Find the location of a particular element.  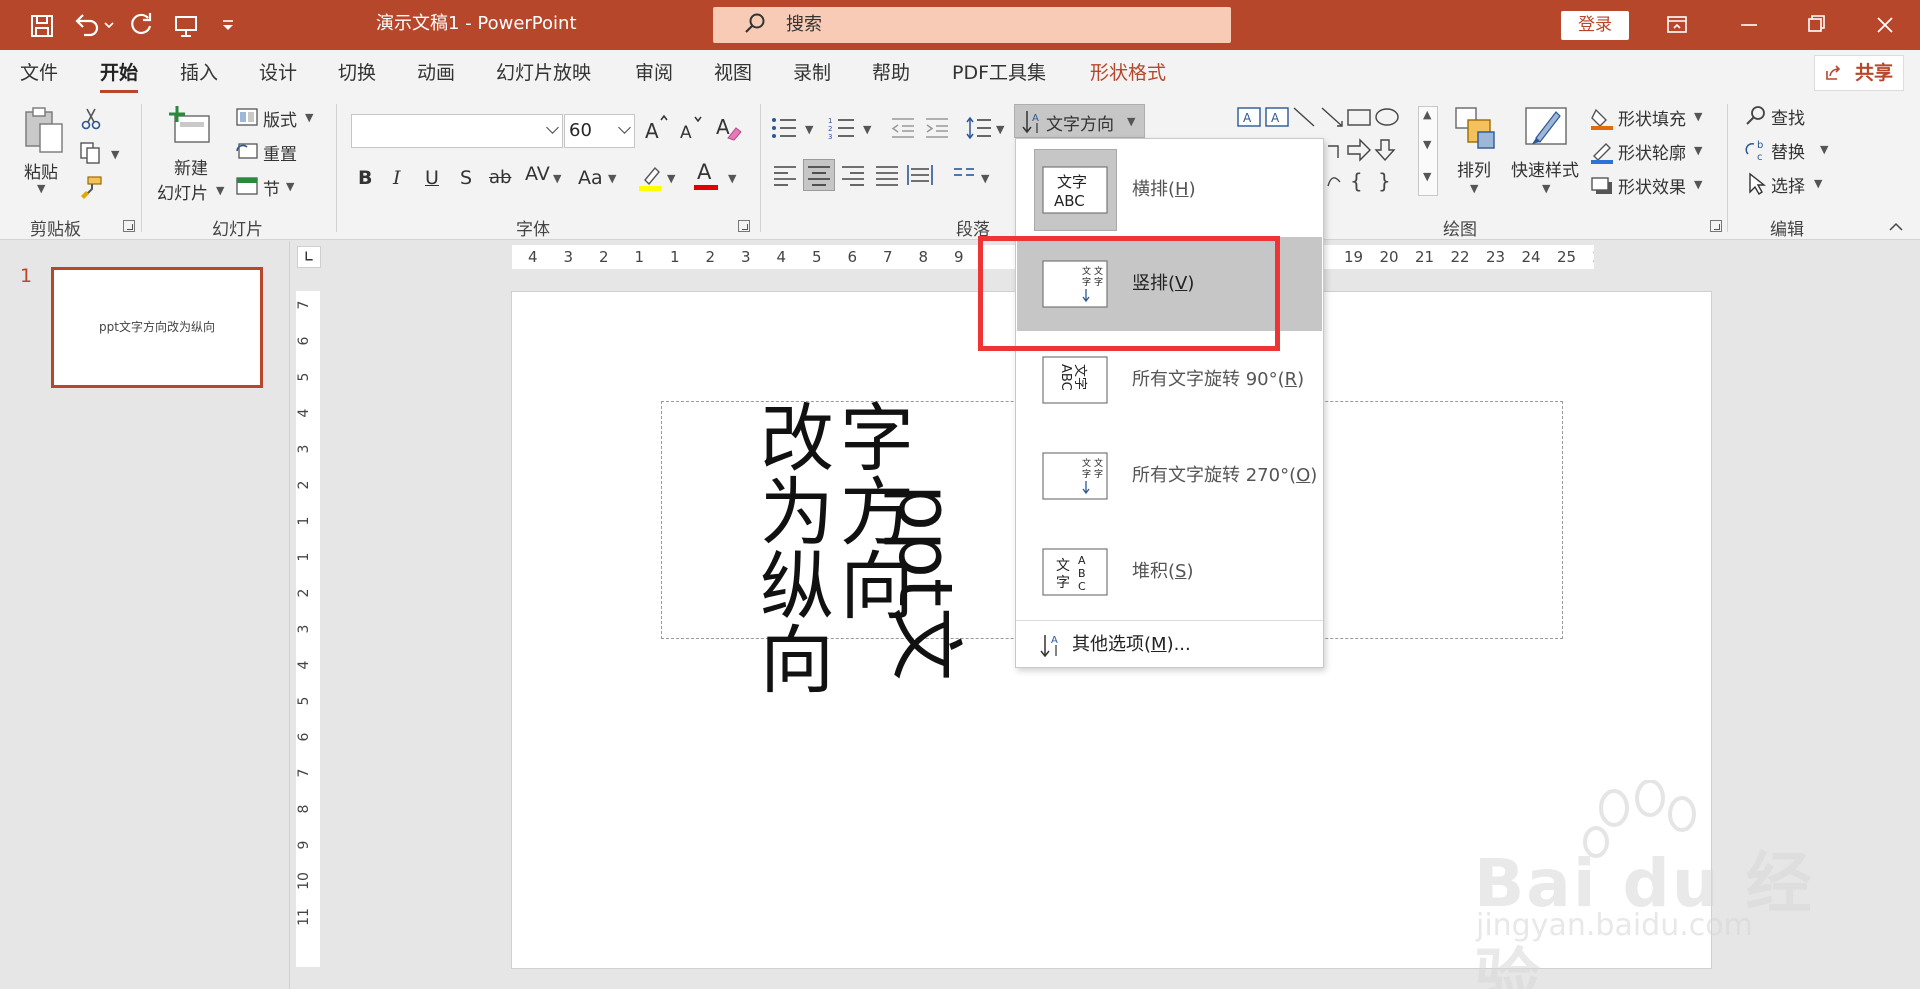

tab-pdf-tools: PDF工具集 is located at coordinates (999, 73).